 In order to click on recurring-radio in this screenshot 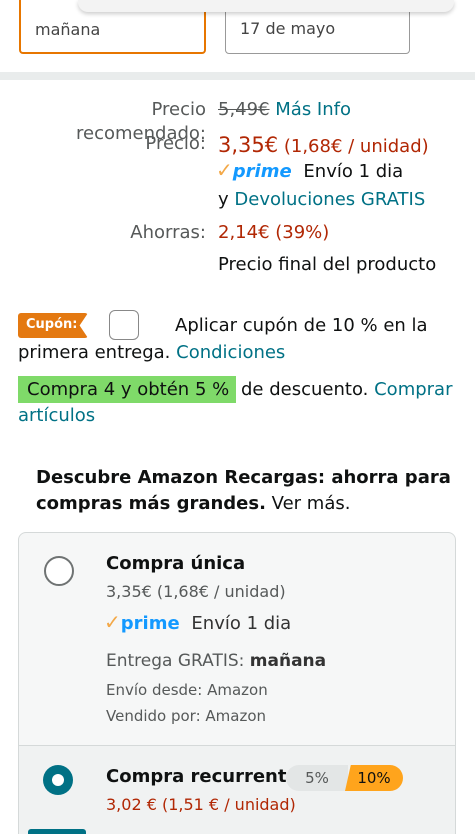, I will do `click(58, 780)`.